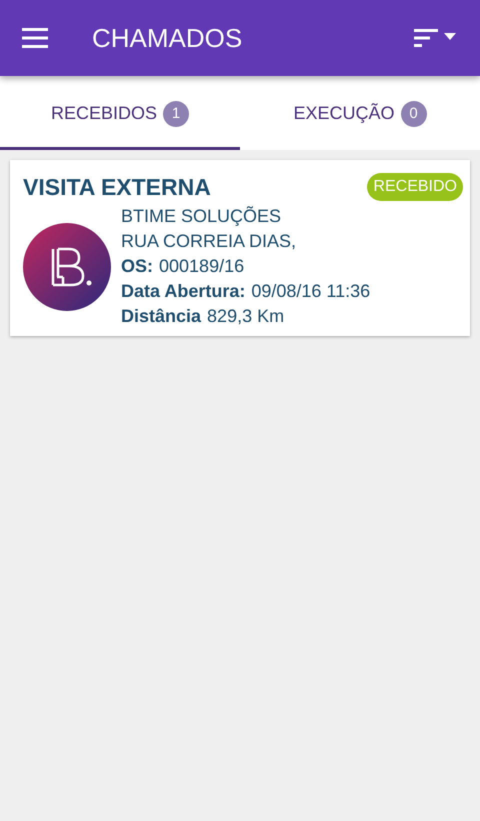 This screenshot has width=480, height=821. What do you see at coordinates (436, 38) in the screenshot?
I see `sort-icon` at bounding box center [436, 38].